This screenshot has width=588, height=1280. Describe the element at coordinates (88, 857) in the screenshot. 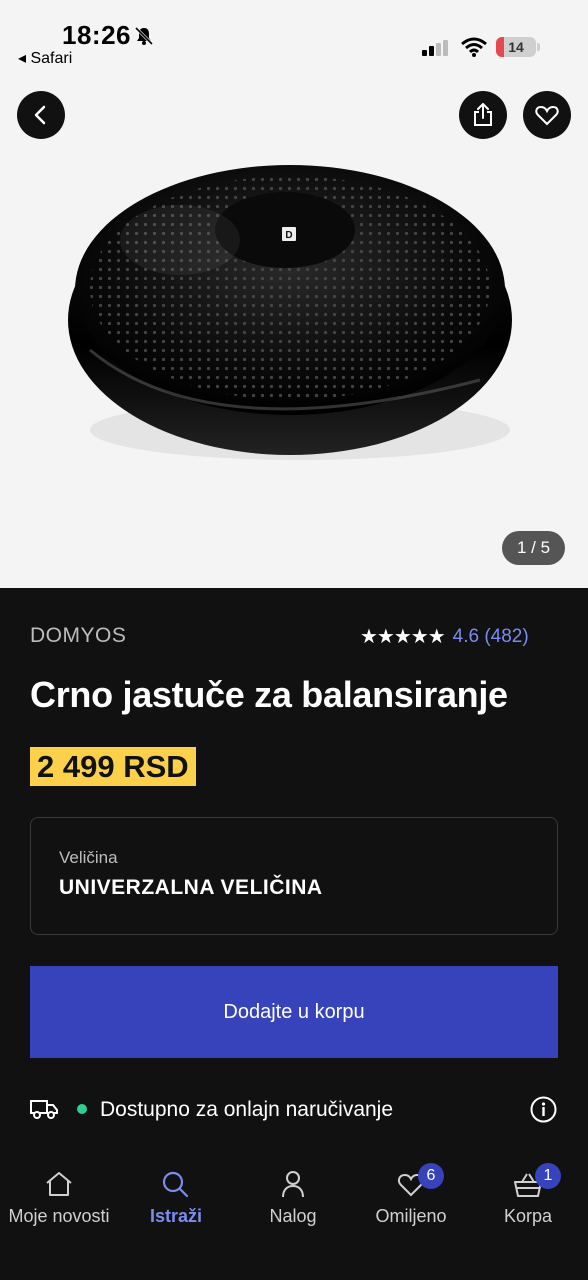

I see `size-label: Veličina` at that location.